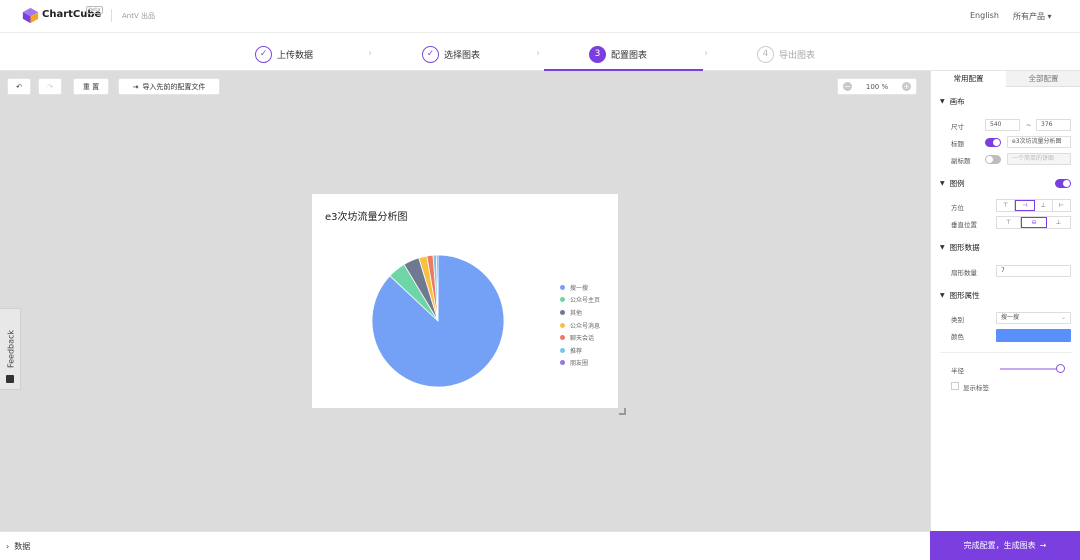 The width and height of the screenshot is (1080, 560). I want to click on legend-label: 聊天会话, so click(582, 339).